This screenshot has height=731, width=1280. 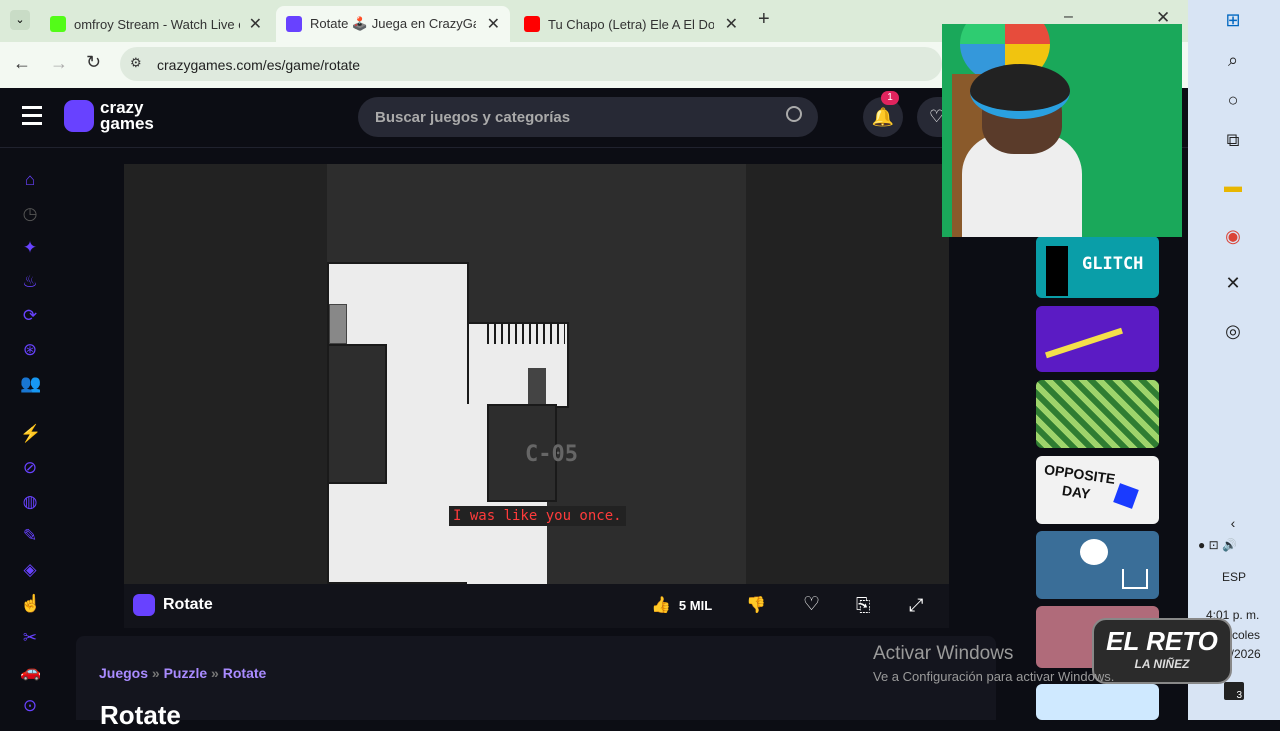 I want to click on site-info-icon: ⚙, so click(x=136, y=63).